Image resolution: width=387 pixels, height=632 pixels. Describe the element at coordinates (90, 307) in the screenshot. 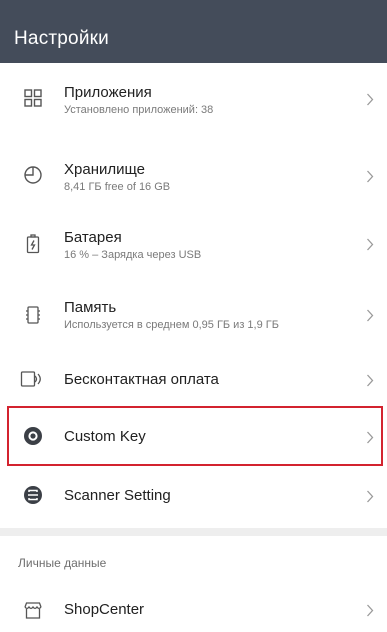

I see `settings-item-memory-title: Память` at that location.